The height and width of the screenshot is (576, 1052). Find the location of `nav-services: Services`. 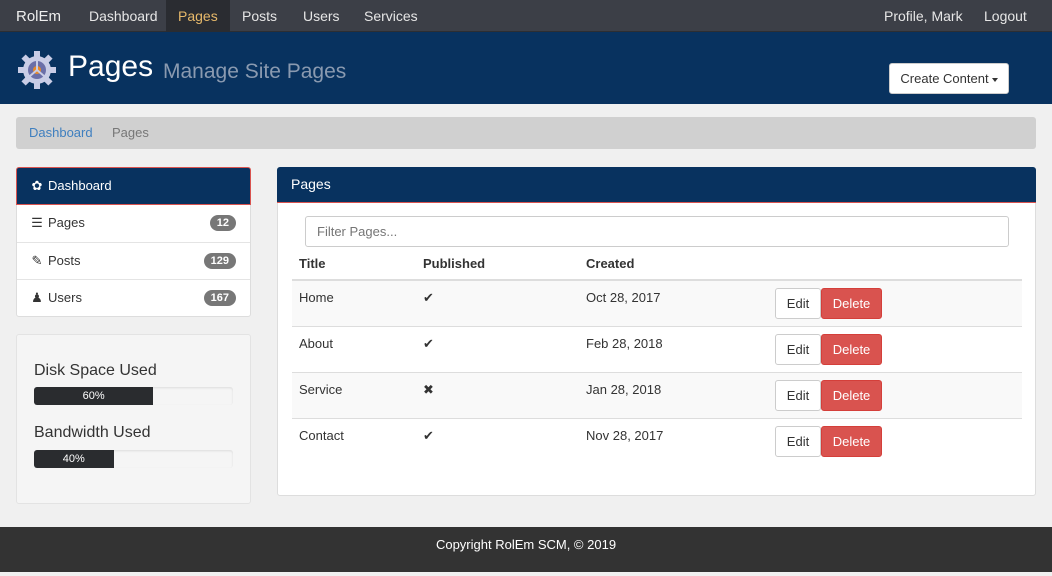

nav-services: Services is located at coordinates (391, 16).